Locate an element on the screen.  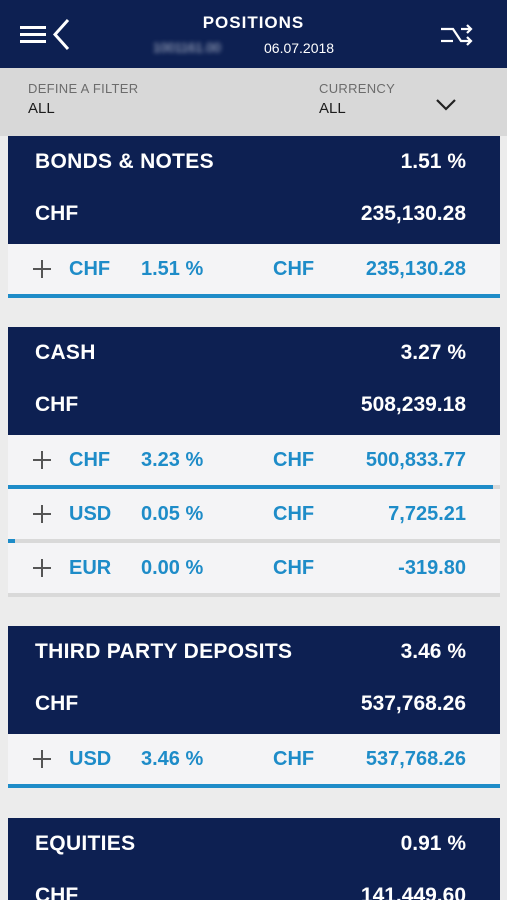
chevron-down-icon is located at coordinates (446, 105).